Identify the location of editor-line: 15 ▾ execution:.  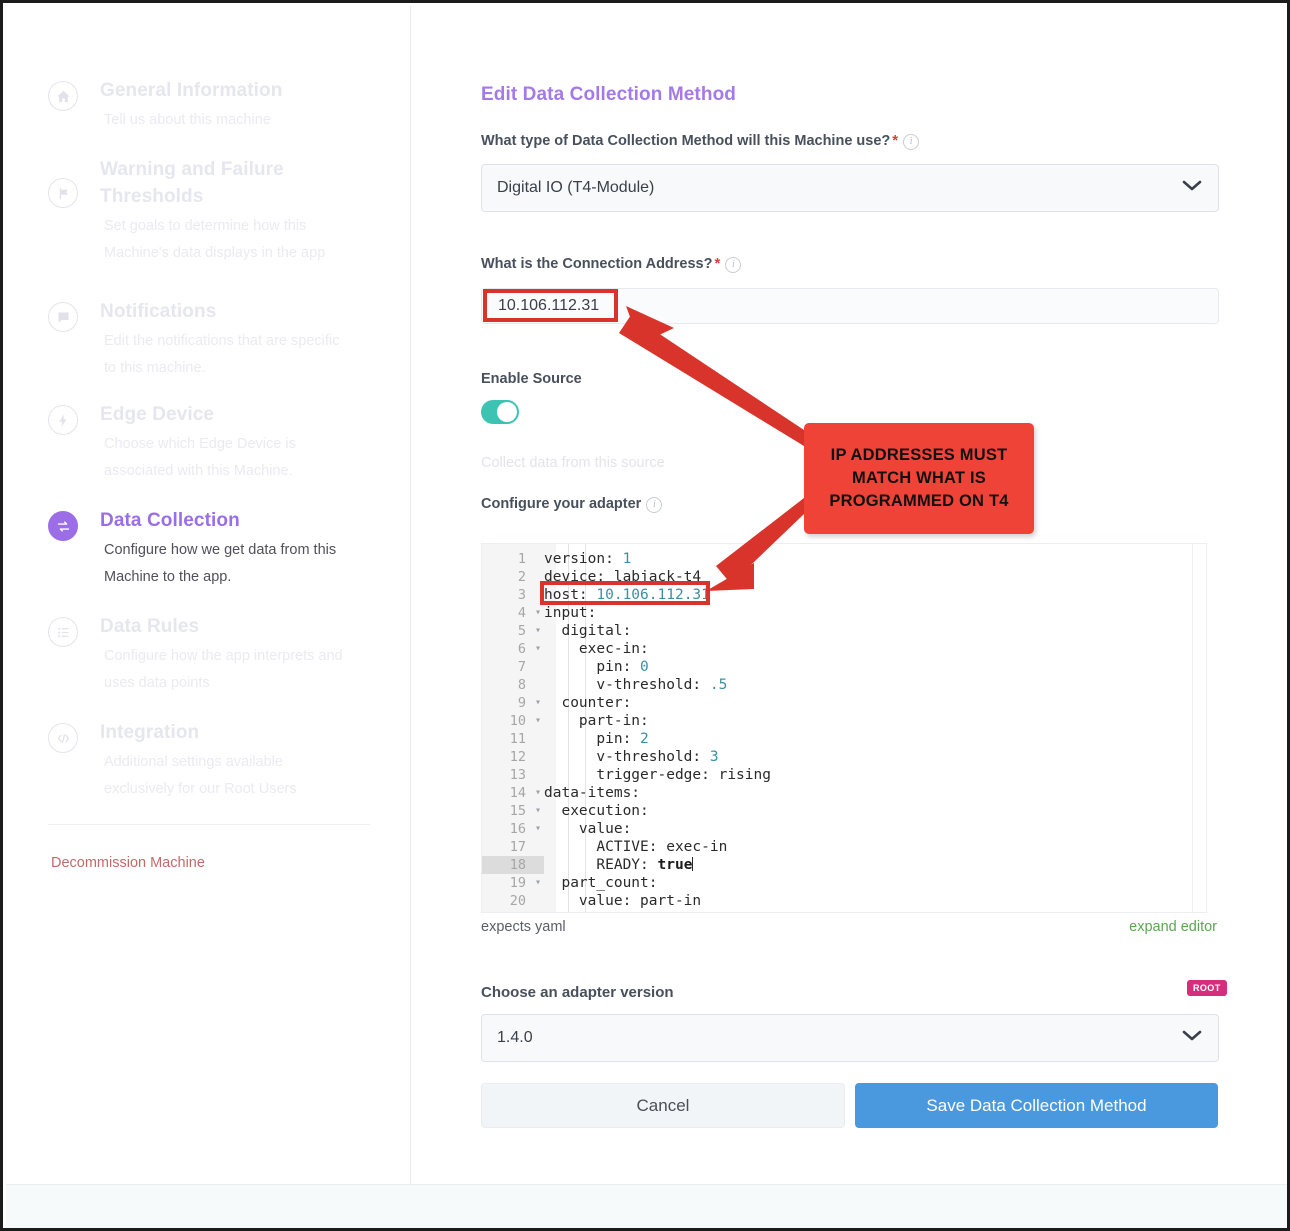
(844, 811).